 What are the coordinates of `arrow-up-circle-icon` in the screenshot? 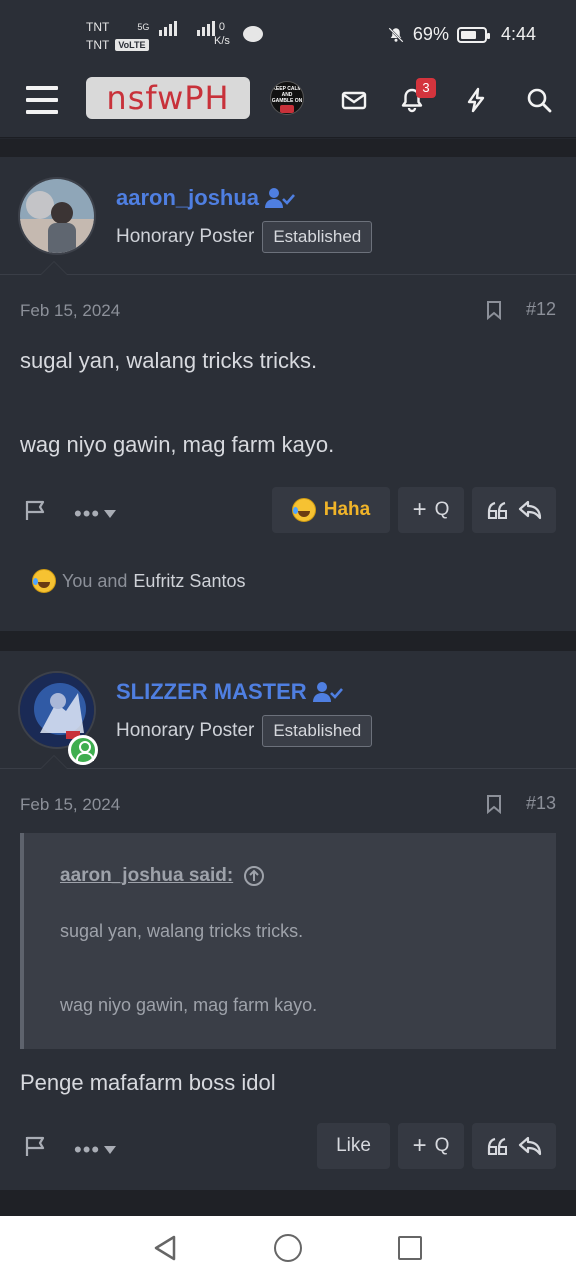 It's located at (254, 876).